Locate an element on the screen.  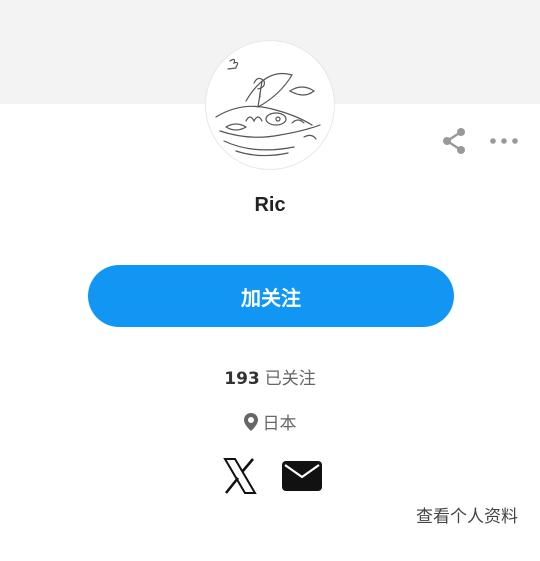
avatar is located at coordinates (270, 105).